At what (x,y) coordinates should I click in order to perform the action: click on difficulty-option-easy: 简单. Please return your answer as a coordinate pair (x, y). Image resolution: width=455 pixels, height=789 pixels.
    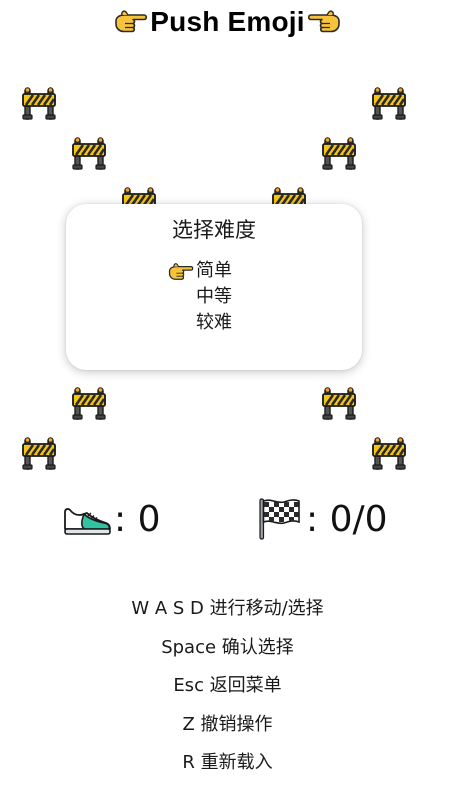
    Looking at the image, I should click on (214, 271).